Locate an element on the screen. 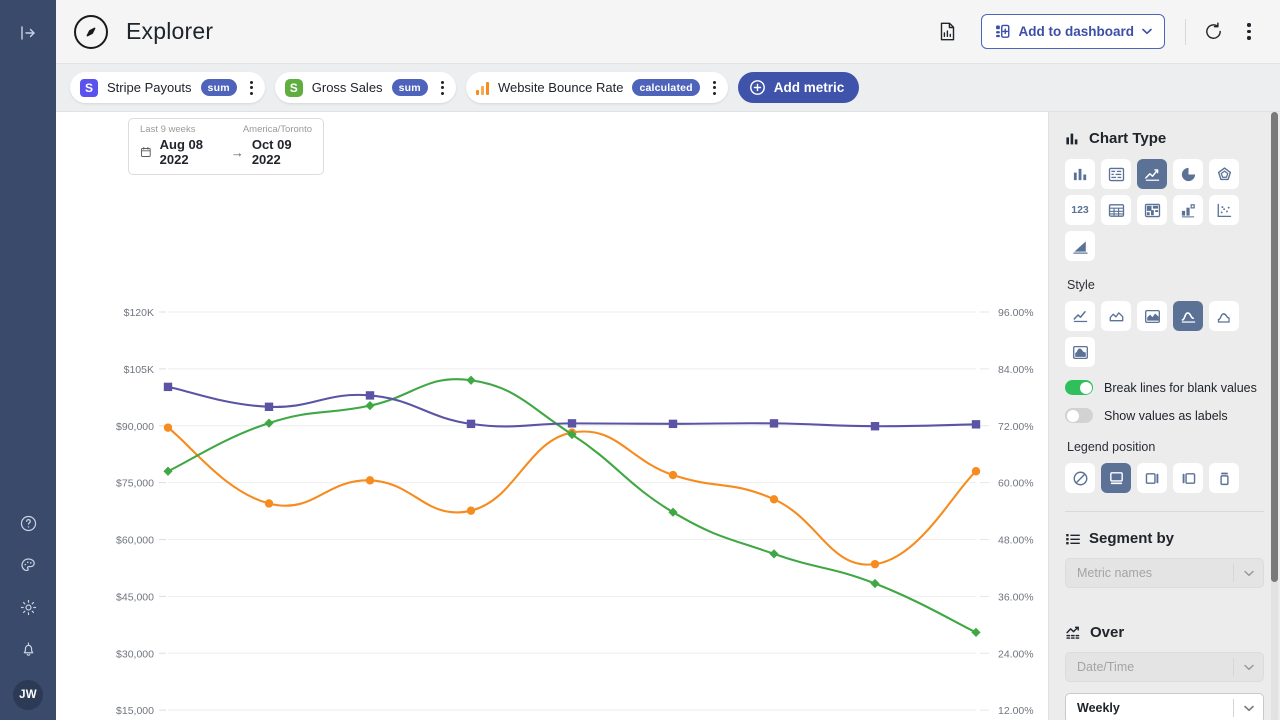  panel-scrollbar is located at coordinates (1274, 416).